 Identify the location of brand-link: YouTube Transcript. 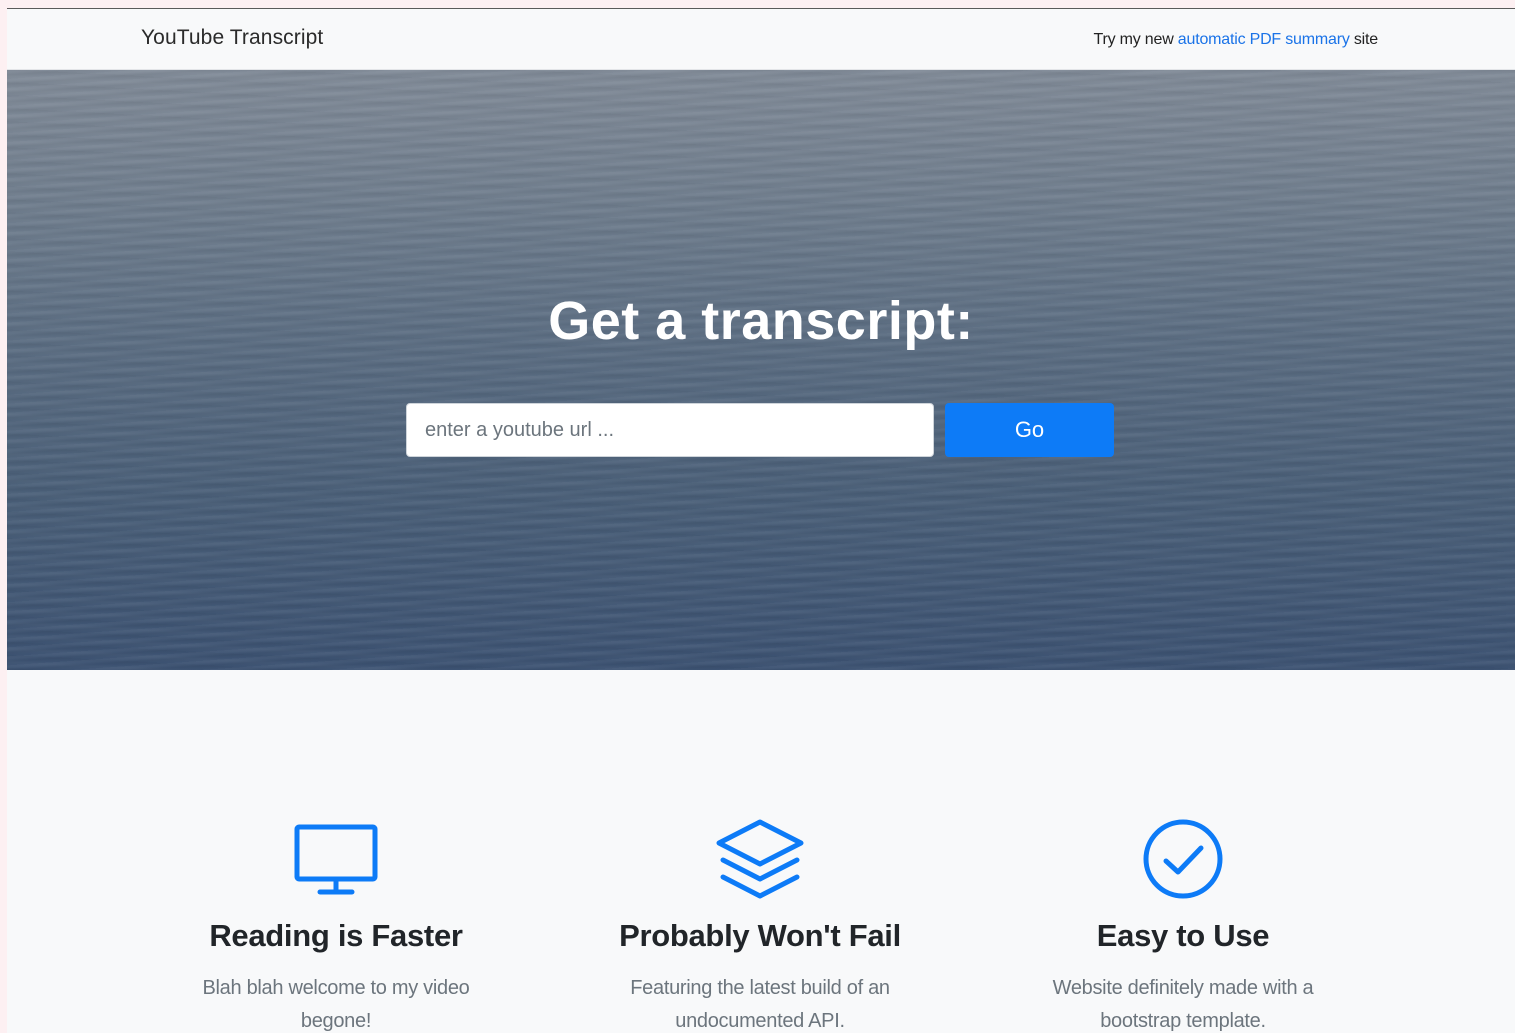
(232, 38).